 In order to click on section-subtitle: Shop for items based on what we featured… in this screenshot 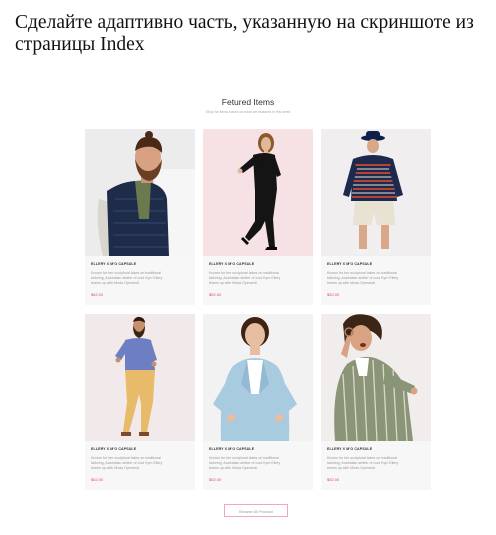, I will do `click(248, 112)`.